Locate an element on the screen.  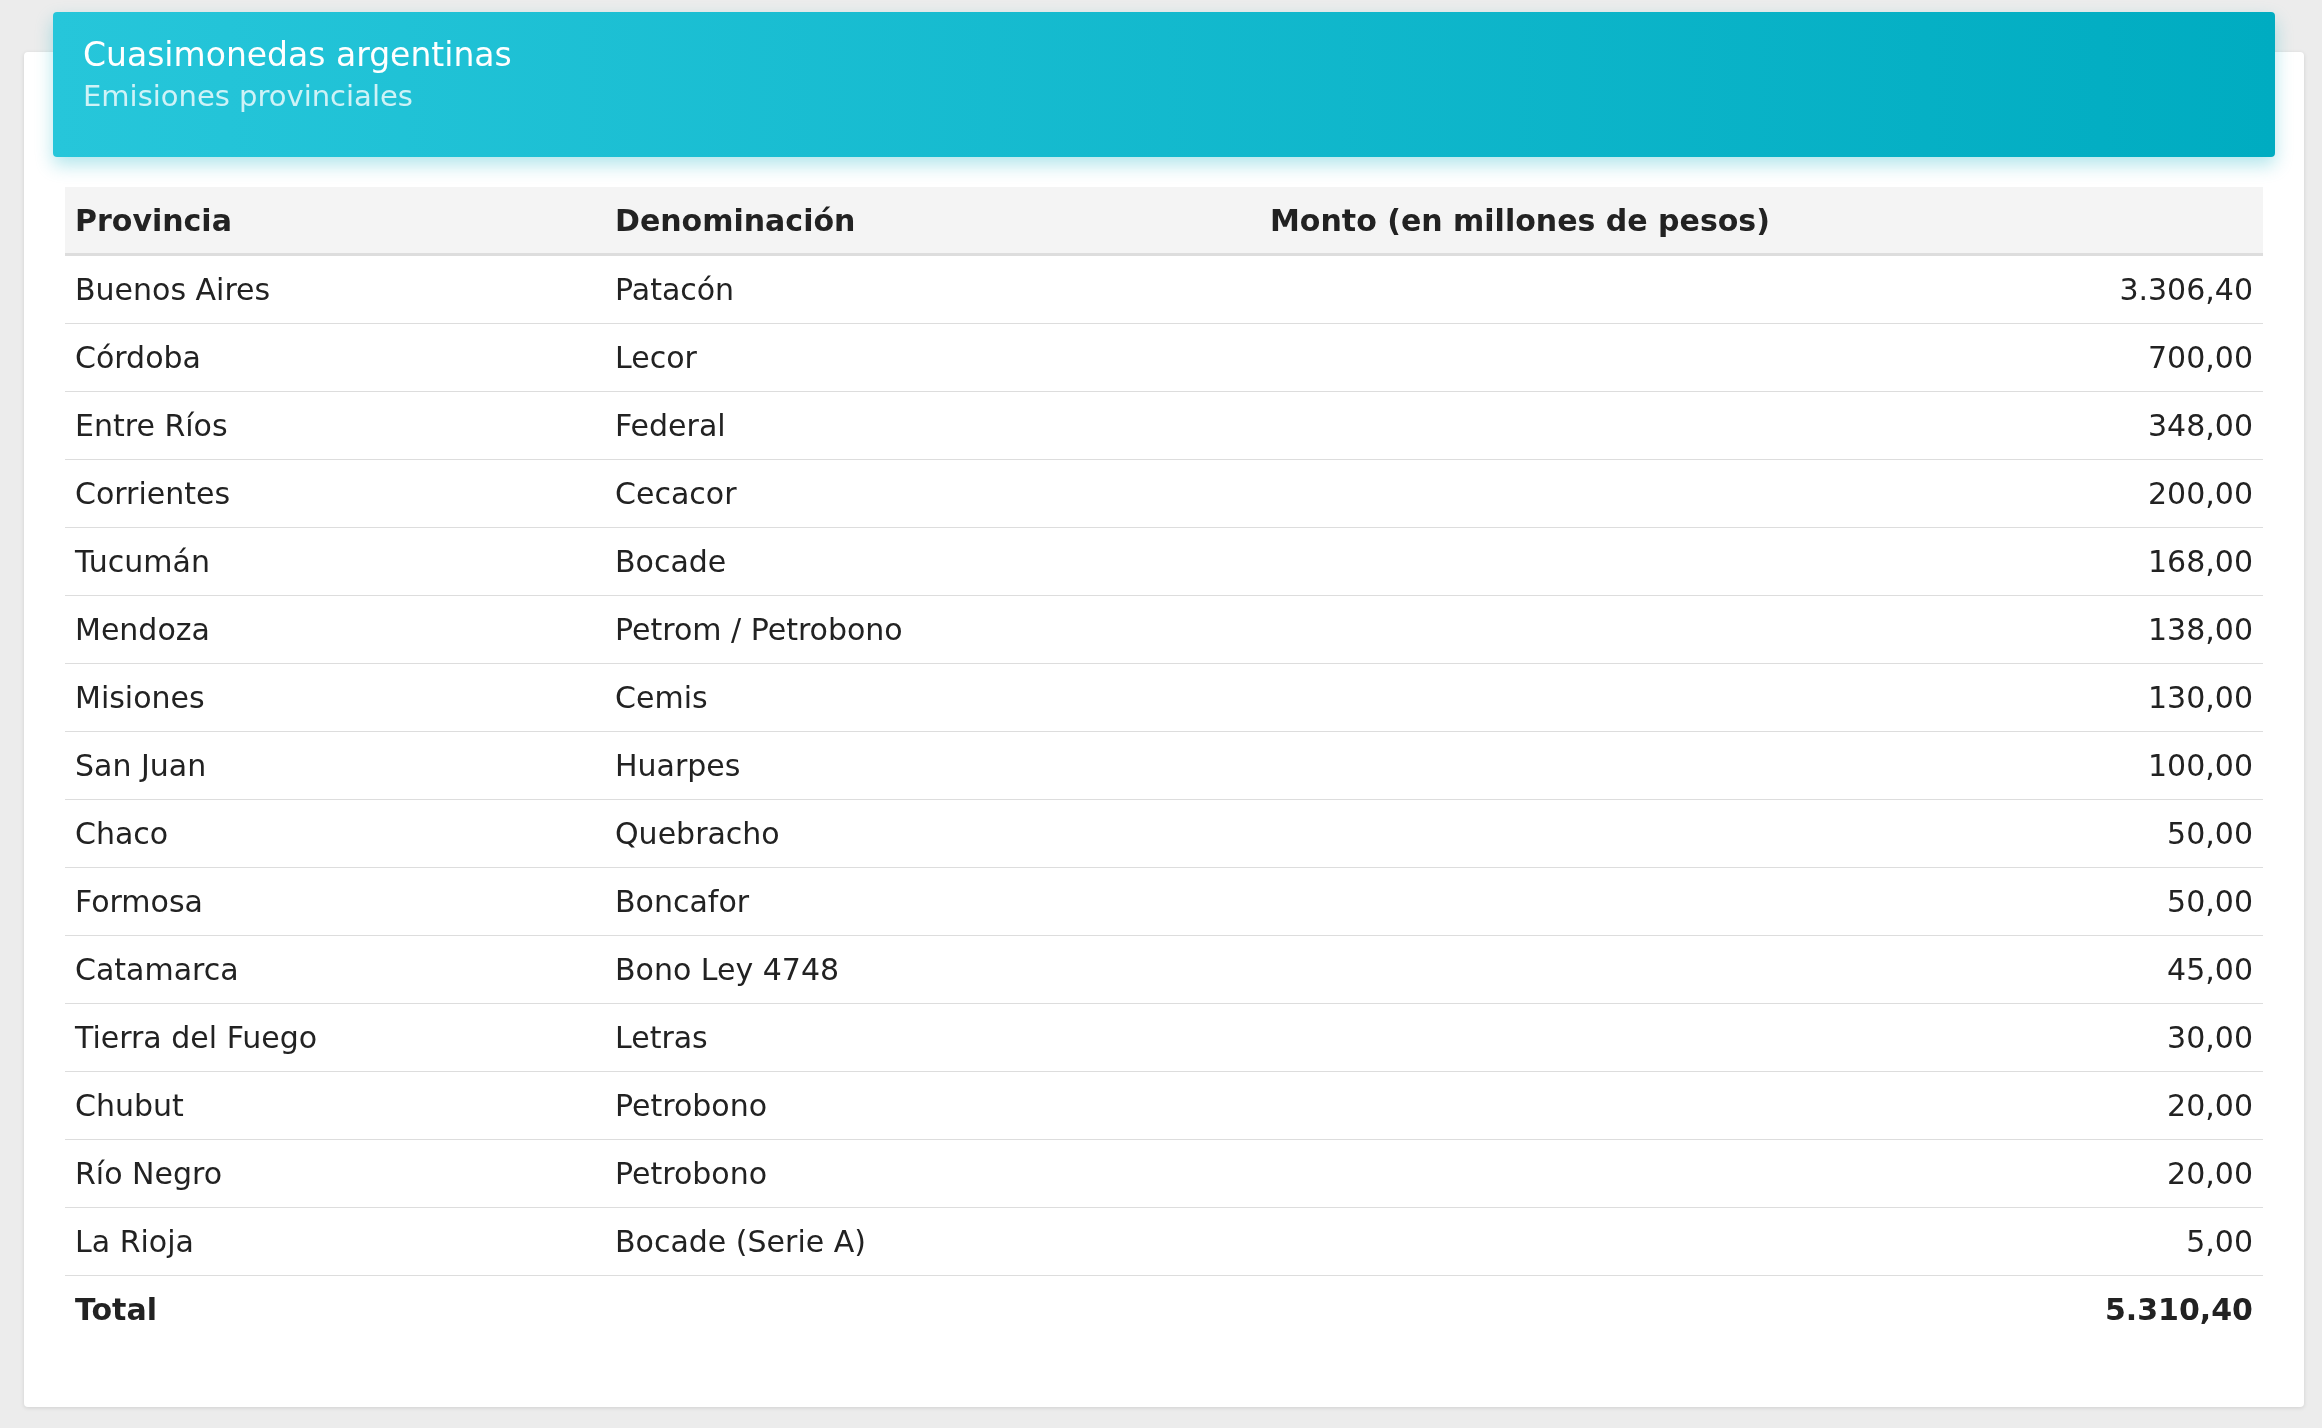
table-cell: Chubut is located at coordinates (129, 1105).